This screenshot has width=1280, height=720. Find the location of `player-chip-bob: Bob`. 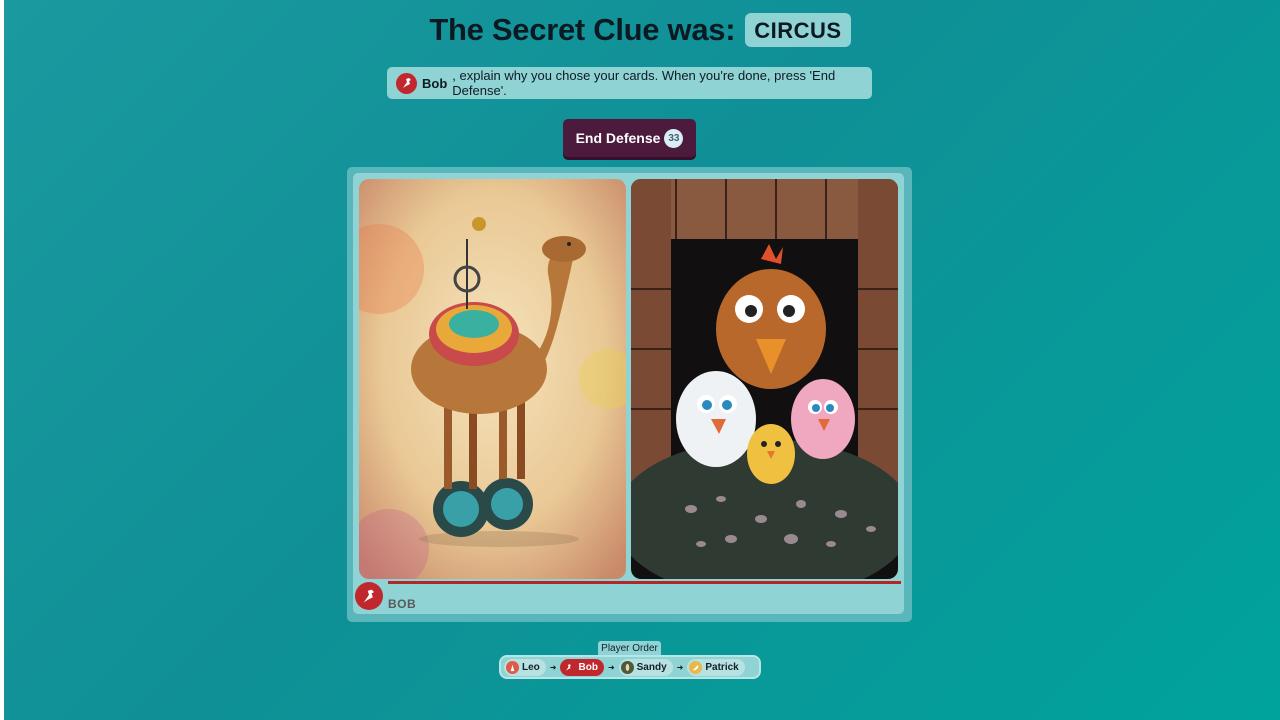

player-chip-bob: Bob is located at coordinates (582, 667).